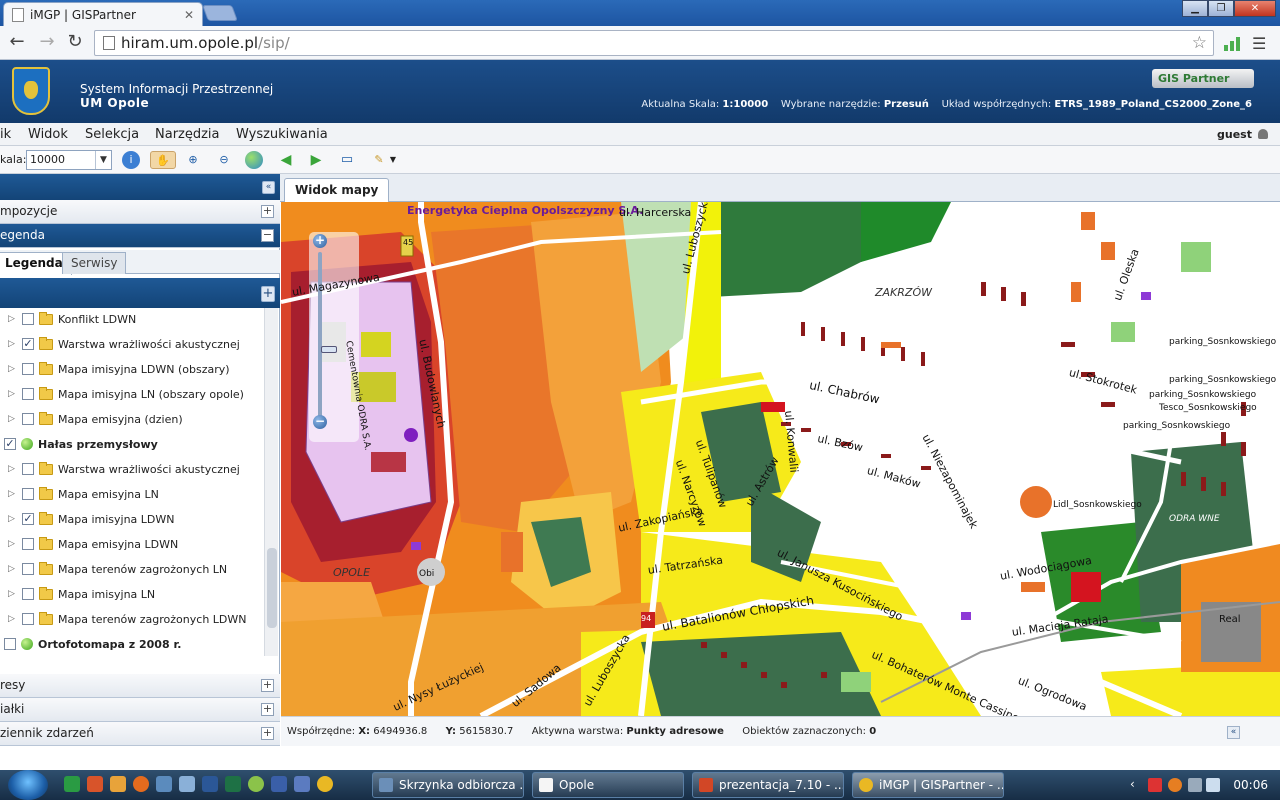 Image resolution: width=1280 pixels, height=800 pixels. I want to click on zoom-out-icon: −, so click(320, 422).